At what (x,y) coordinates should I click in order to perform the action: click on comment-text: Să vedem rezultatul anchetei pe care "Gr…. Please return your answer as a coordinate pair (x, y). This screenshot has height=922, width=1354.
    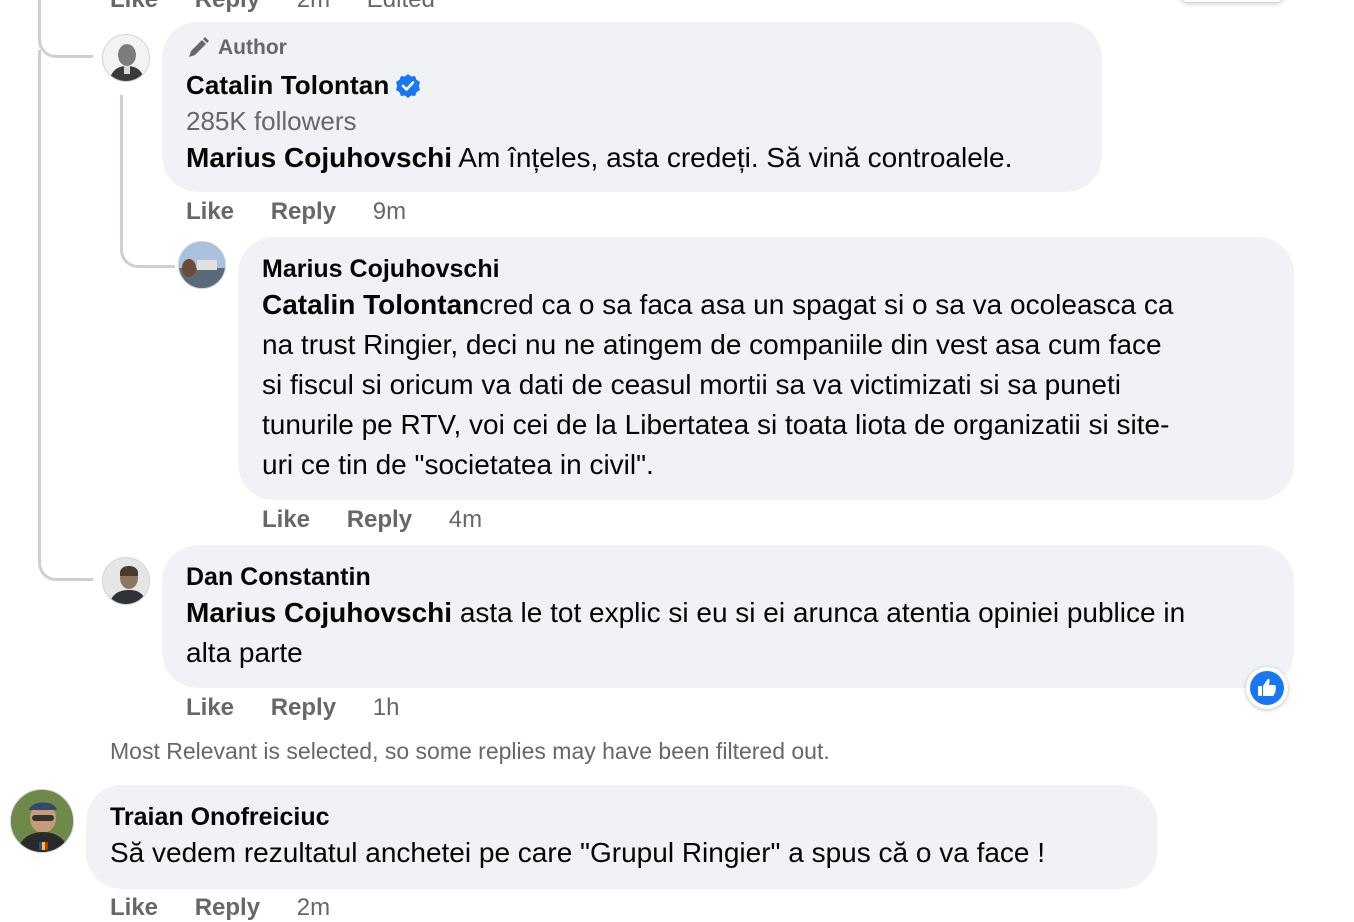
    Looking at the image, I should click on (578, 852).